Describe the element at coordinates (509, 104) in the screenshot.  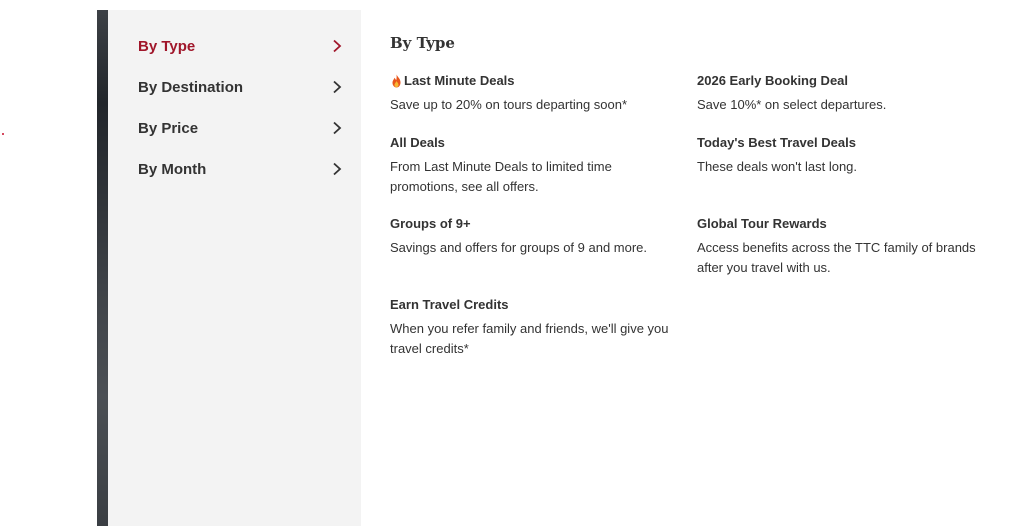
I see `deal-description: Save up to 20% on tours departing soon*` at that location.